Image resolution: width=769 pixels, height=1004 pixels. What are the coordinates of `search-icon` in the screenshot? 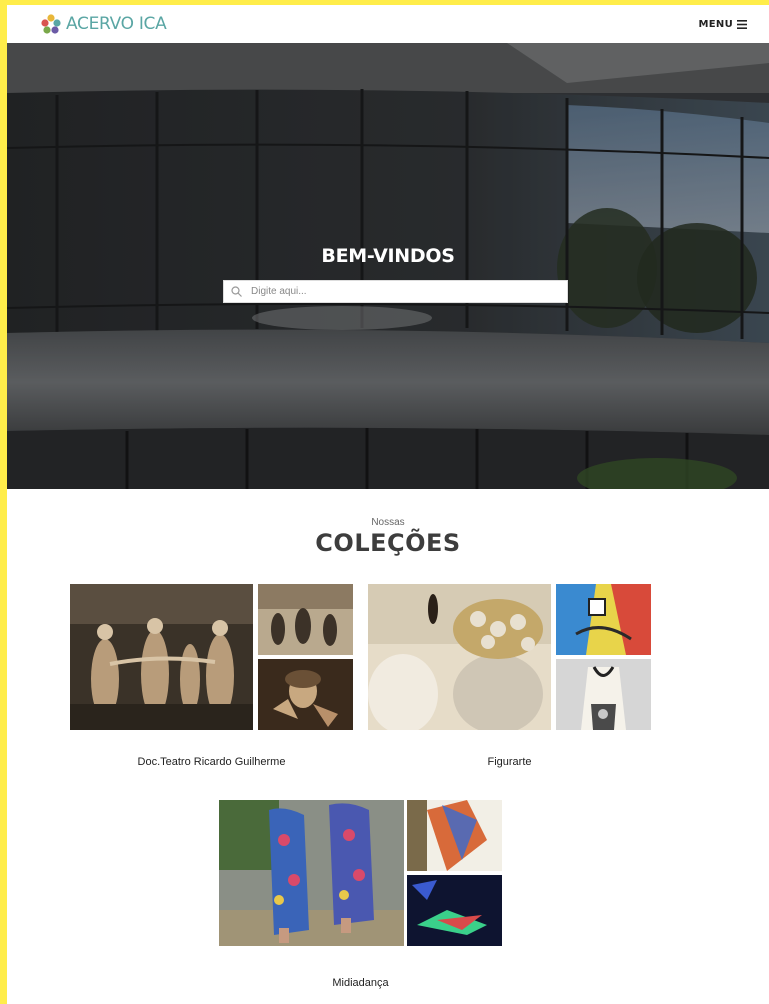 It's located at (236, 291).